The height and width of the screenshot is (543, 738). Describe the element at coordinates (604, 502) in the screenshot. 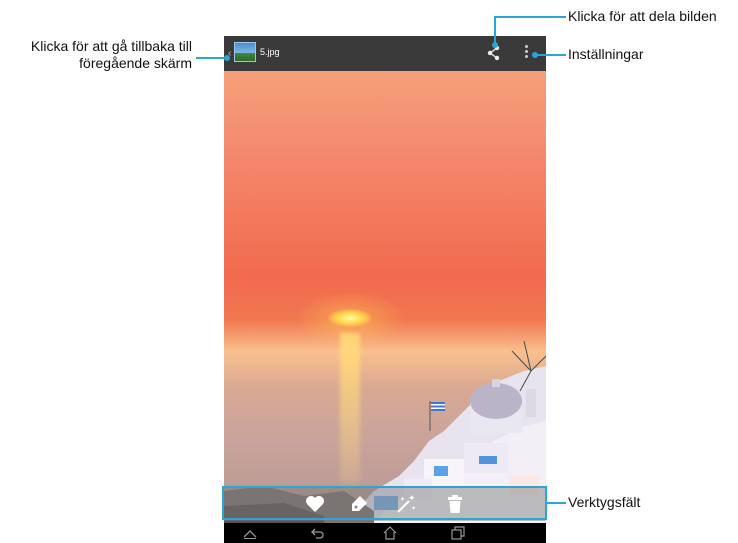

I see `callout-toolbar: Verktygsfält` at that location.